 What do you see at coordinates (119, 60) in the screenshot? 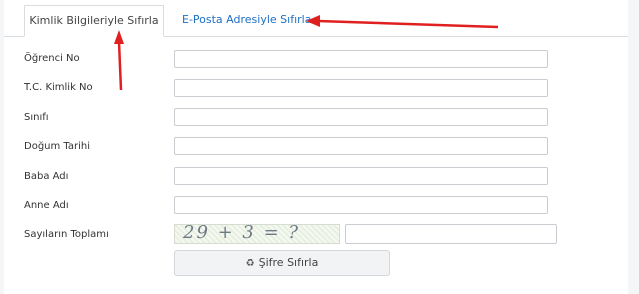
I see `arrow-up-annotation` at bounding box center [119, 60].